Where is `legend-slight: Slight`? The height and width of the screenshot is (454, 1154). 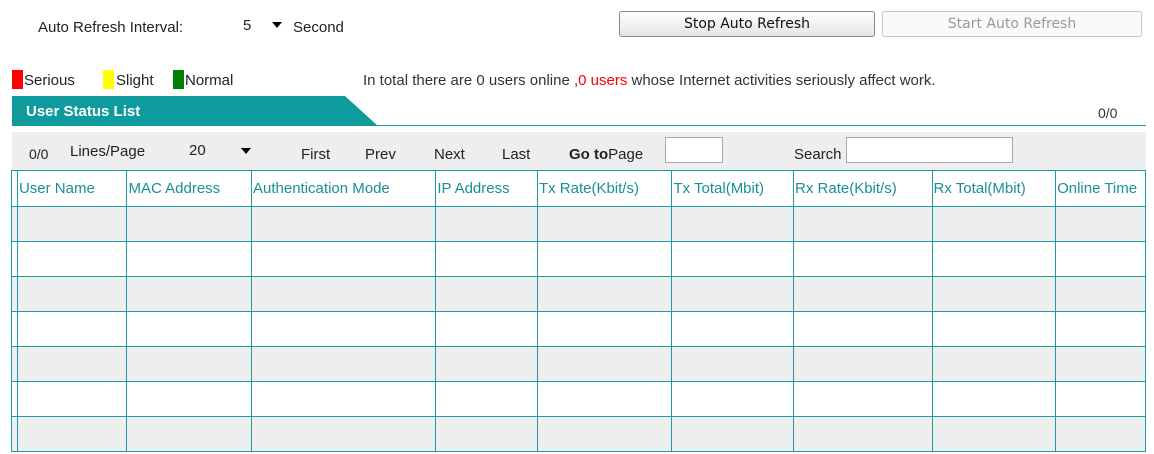
legend-slight: Slight is located at coordinates (135, 80).